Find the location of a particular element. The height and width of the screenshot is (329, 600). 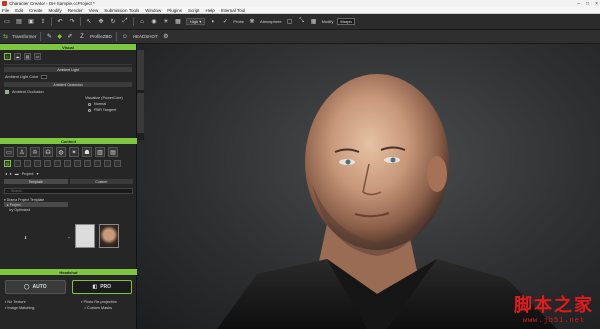

ambient-light-subhead: Ambient Light is located at coordinates (68, 69).